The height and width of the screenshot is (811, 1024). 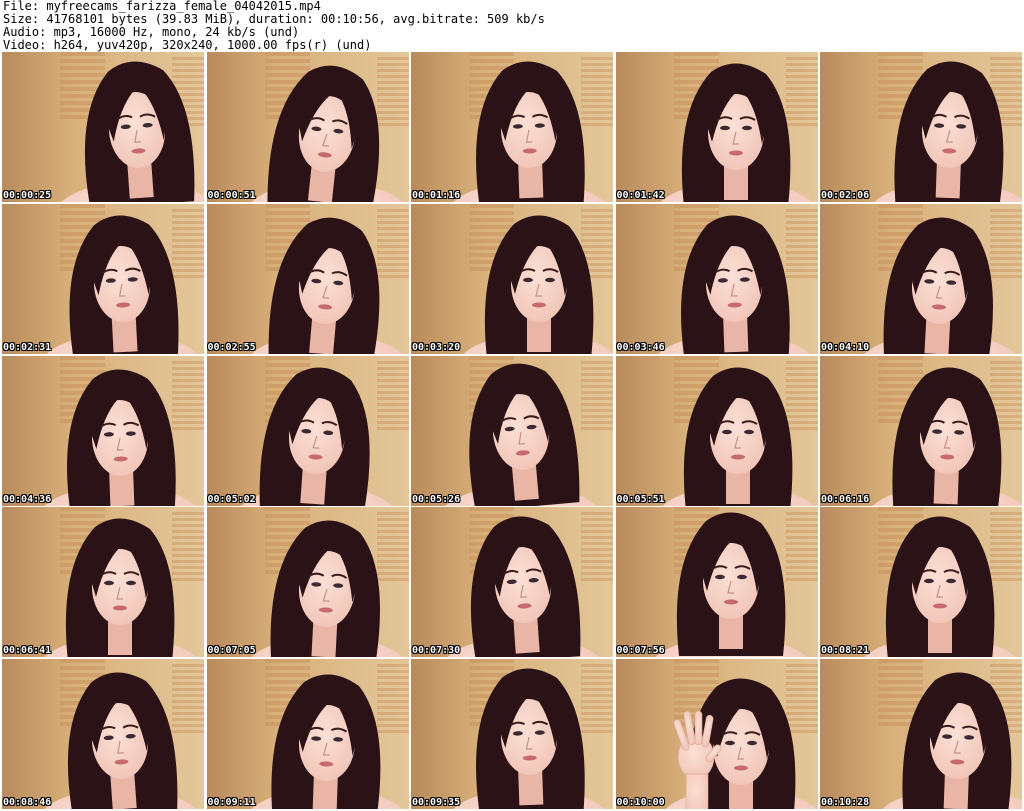 I want to click on thumbnail-frame: 00:00:51, so click(x=307, y=127).